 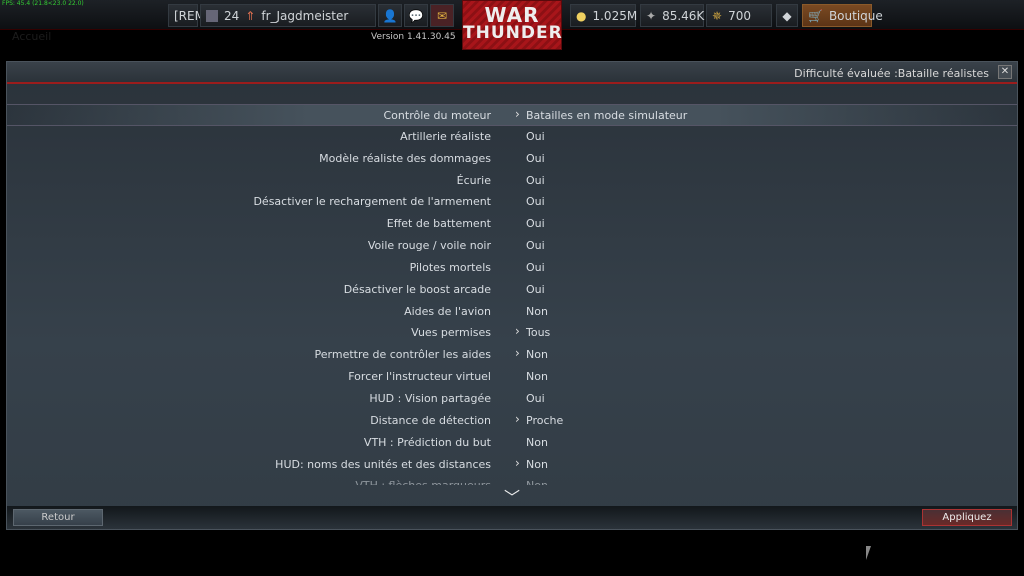 What do you see at coordinates (606, 115) in the screenshot?
I see `setting-value: Batailles en mode simulateur` at bounding box center [606, 115].